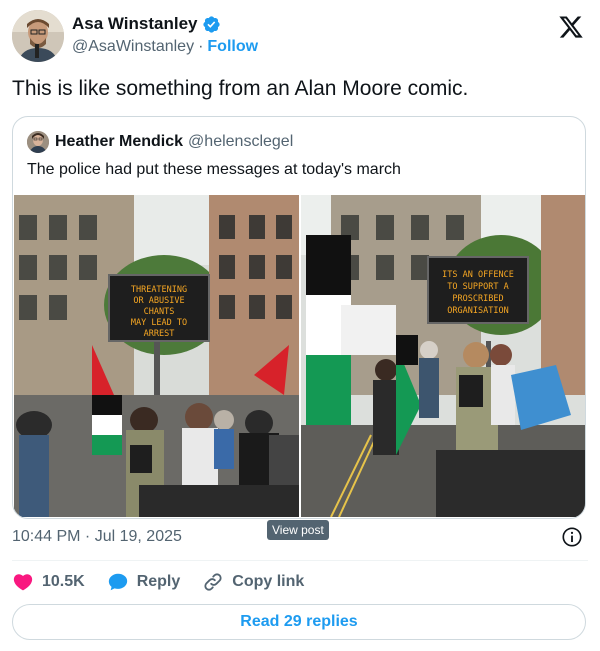 This screenshot has height=651, width=600. What do you see at coordinates (97, 537) in the screenshot?
I see `tweet-timestamp: 10:44 PM · Jul 19, 2025` at bounding box center [97, 537].